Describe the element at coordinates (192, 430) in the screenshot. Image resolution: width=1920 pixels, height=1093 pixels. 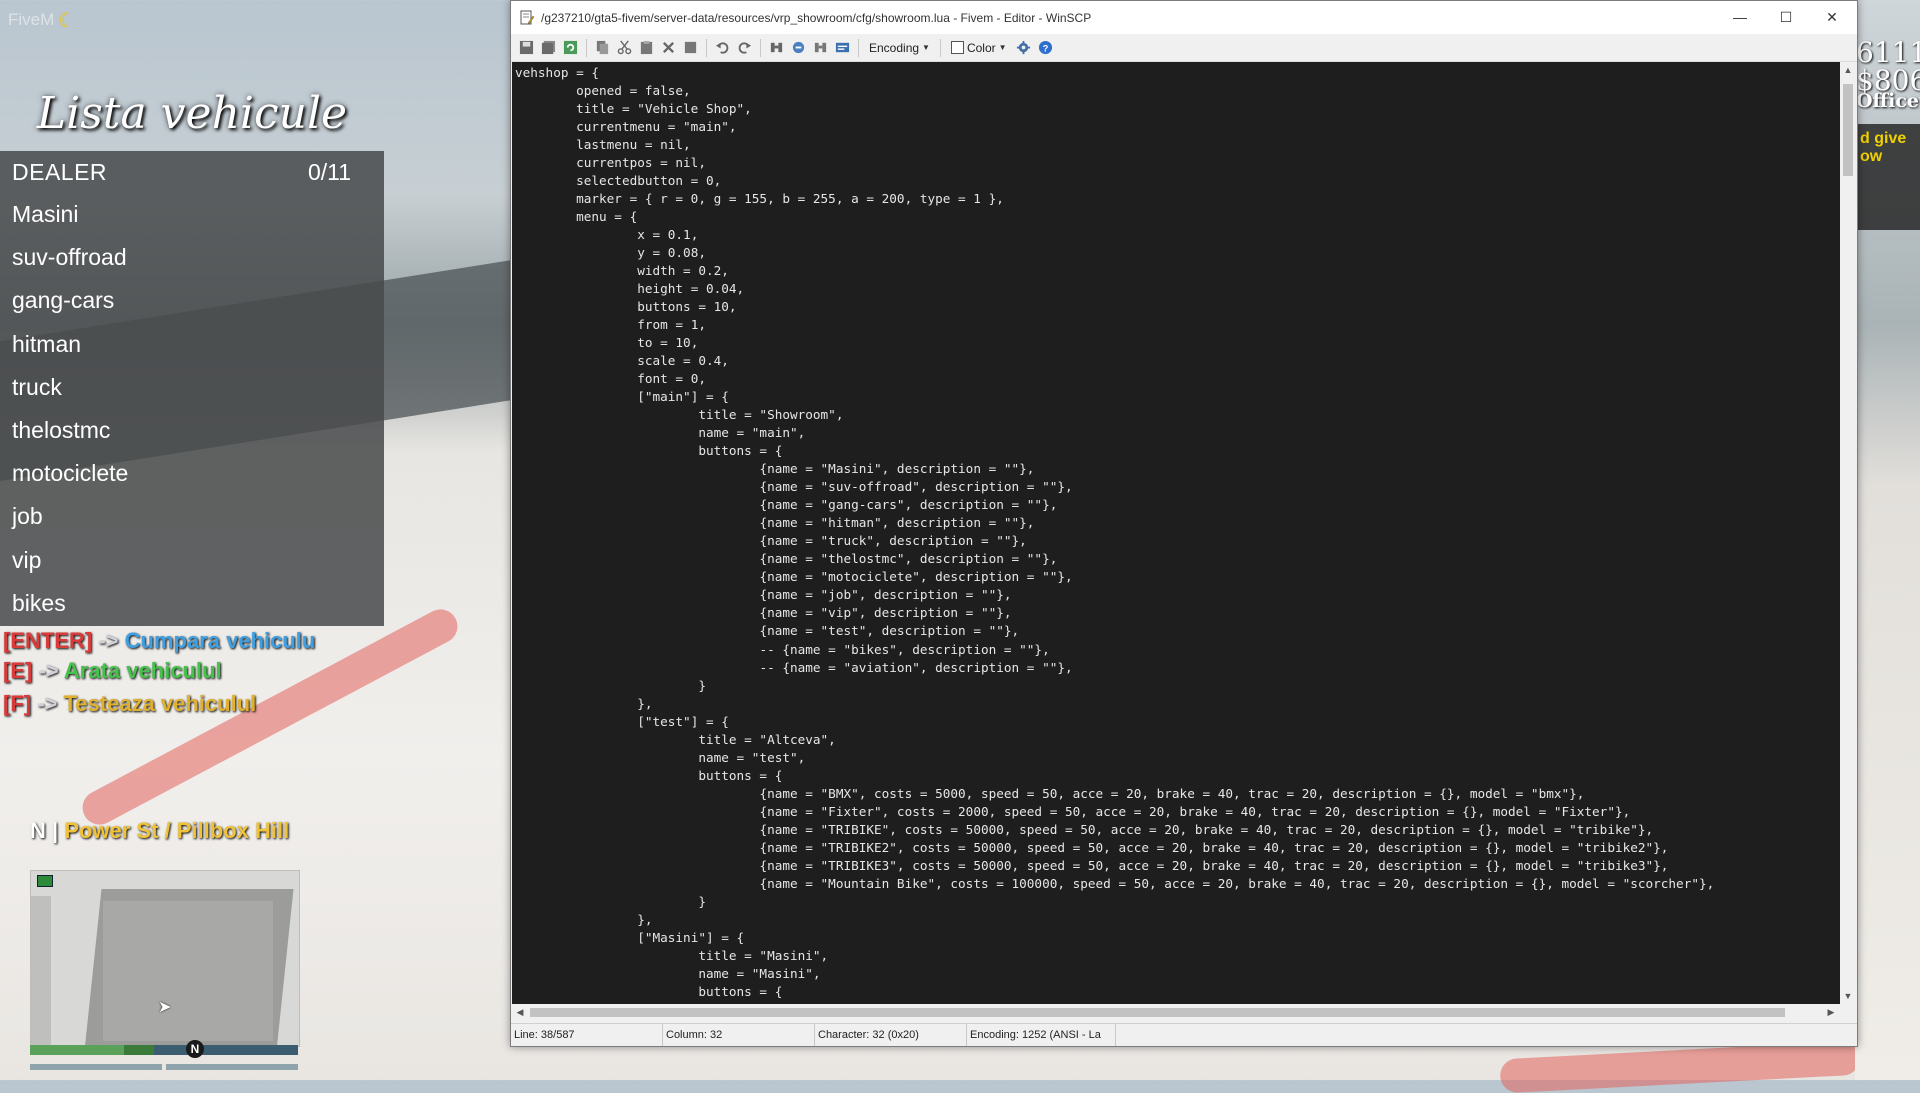
I see `menu-item-thelostmc: thelostmc` at that location.